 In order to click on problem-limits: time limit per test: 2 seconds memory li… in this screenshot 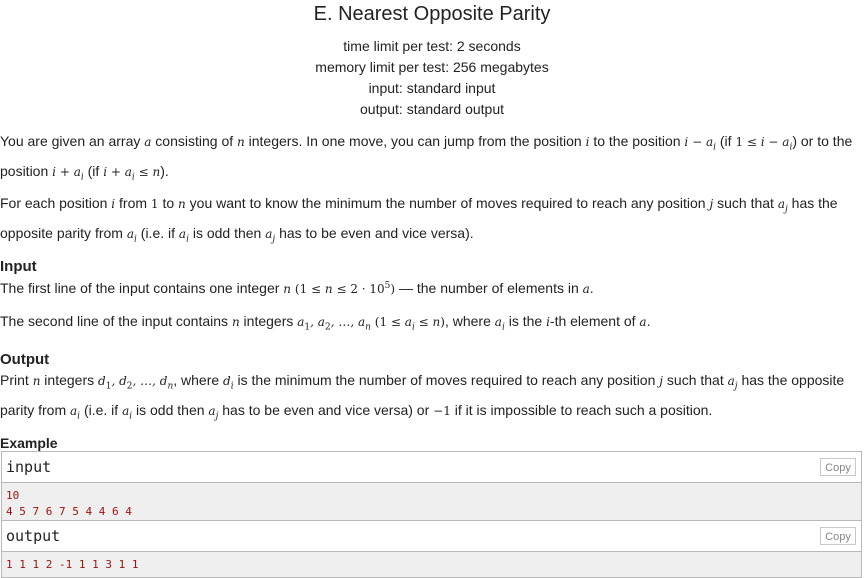, I will do `click(432, 78)`.